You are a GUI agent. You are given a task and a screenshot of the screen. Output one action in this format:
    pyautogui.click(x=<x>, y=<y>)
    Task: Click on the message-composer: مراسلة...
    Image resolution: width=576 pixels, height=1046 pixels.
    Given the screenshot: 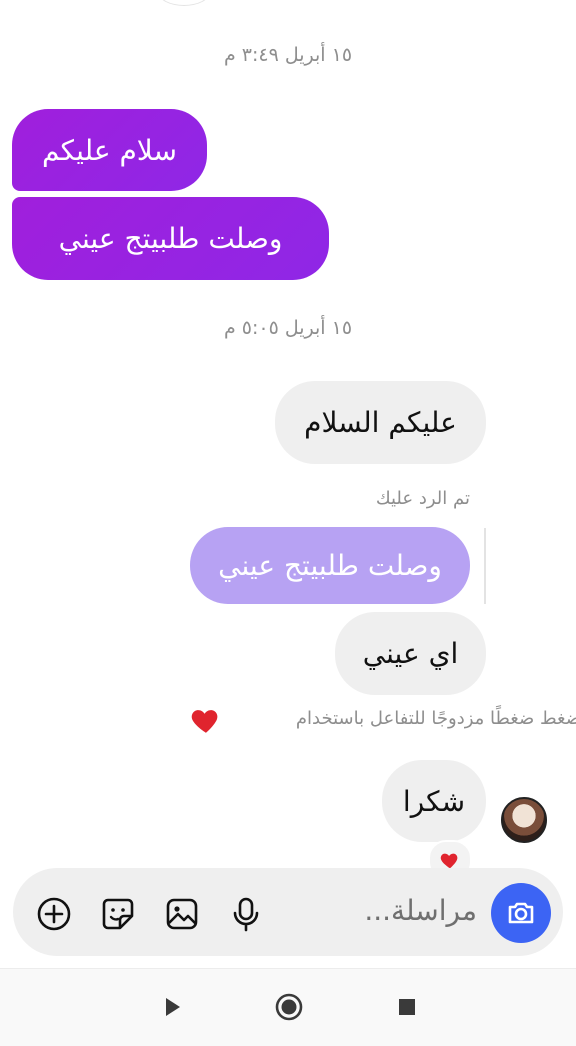 What is the action you would take?
    pyautogui.click(x=288, y=912)
    